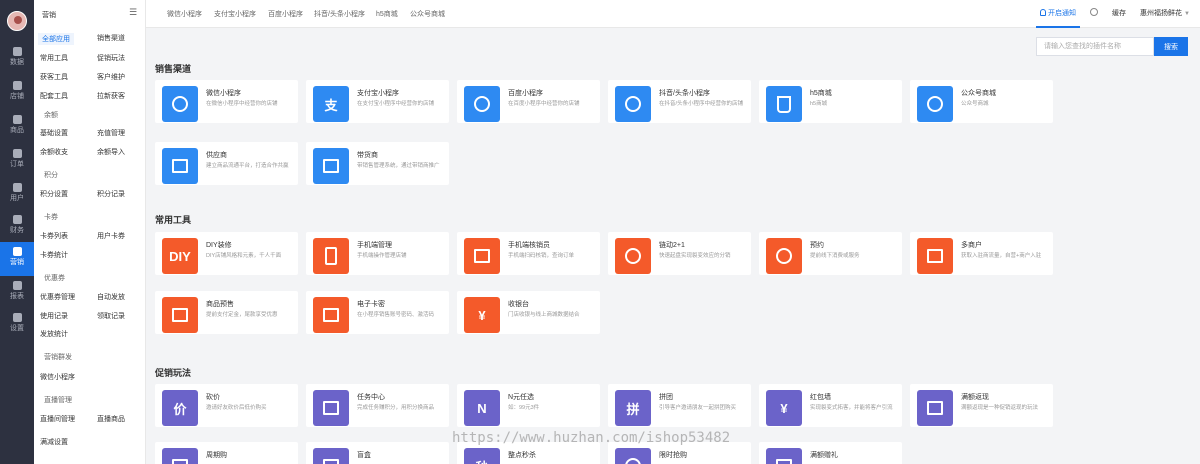 This screenshot has height=464, width=1200. What do you see at coordinates (371, 304) in the screenshot?
I see `card-name: 电子卡密` at bounding box center [371, 304].